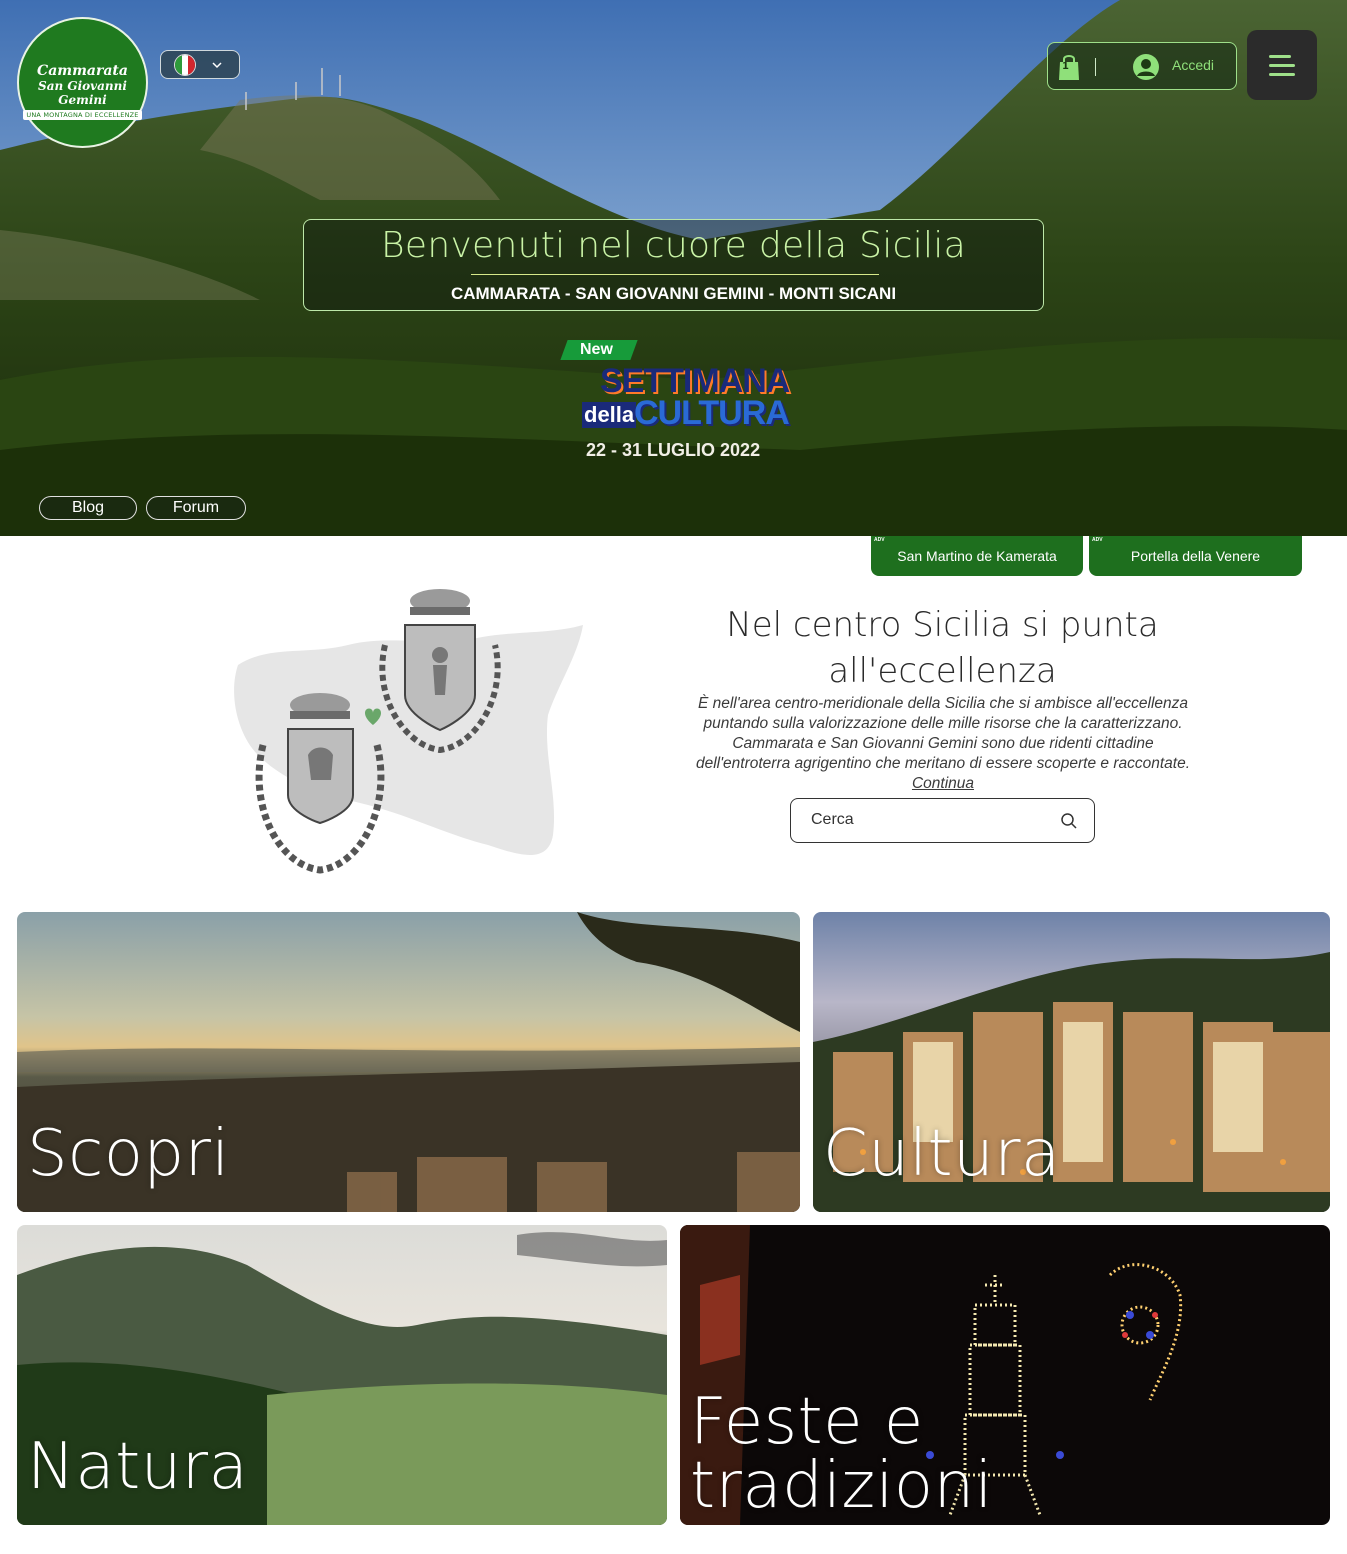 The width and height of the screenshot is (1347, 1554). Describe the element at coordinates (673, 450) in the screenshot. I see `event-date: 22 - 31 LUGLIO 2022` at that location.